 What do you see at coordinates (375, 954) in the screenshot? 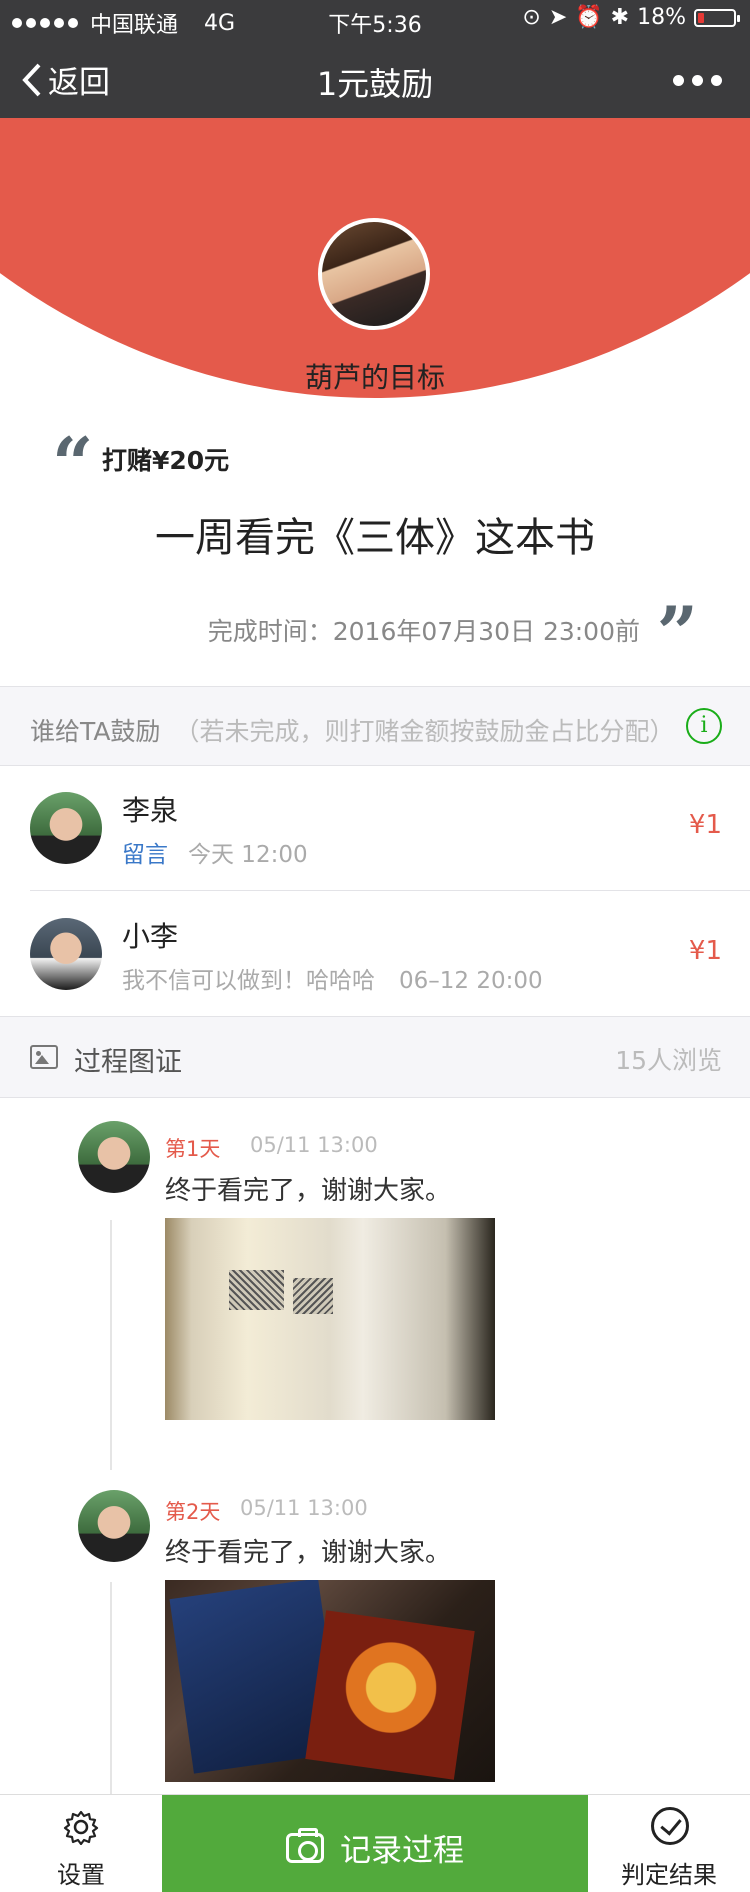
I see `encourager-row: 小李 我不信可以做到！哈哈哈 06–12 20:00 ¥1` at bounding box center [375, 954].